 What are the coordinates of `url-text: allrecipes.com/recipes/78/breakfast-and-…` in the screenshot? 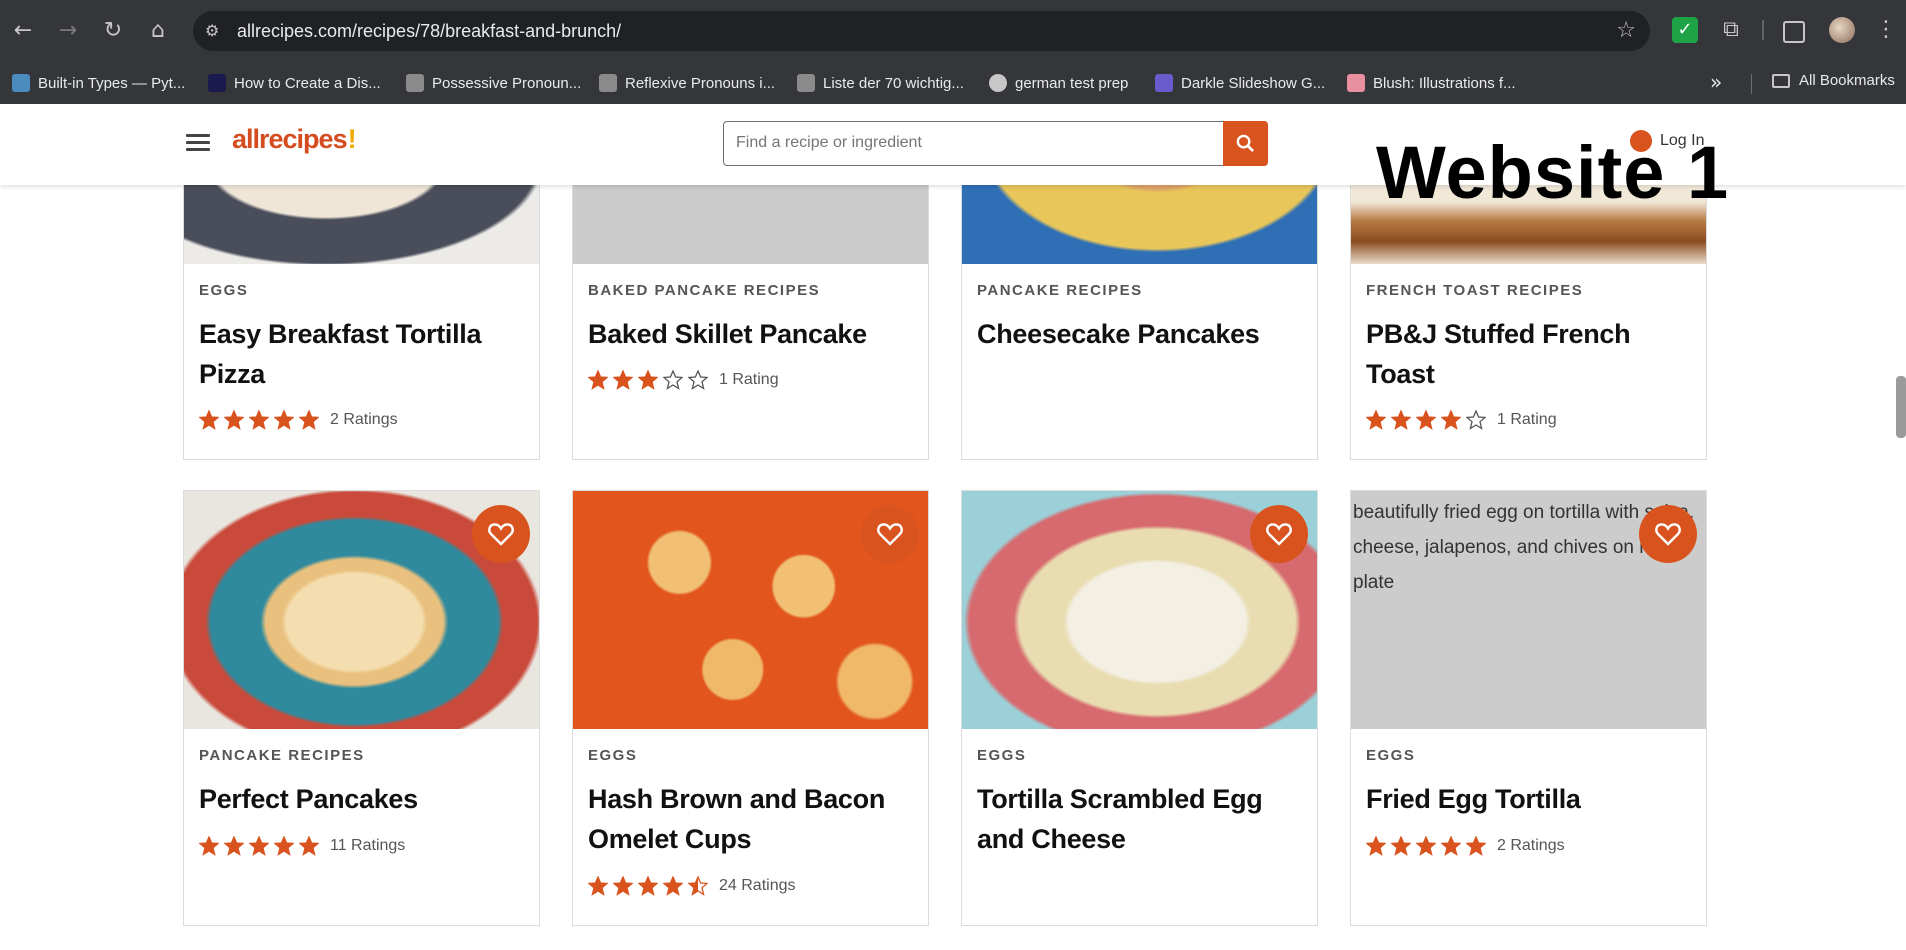 It's located at (429, 31).